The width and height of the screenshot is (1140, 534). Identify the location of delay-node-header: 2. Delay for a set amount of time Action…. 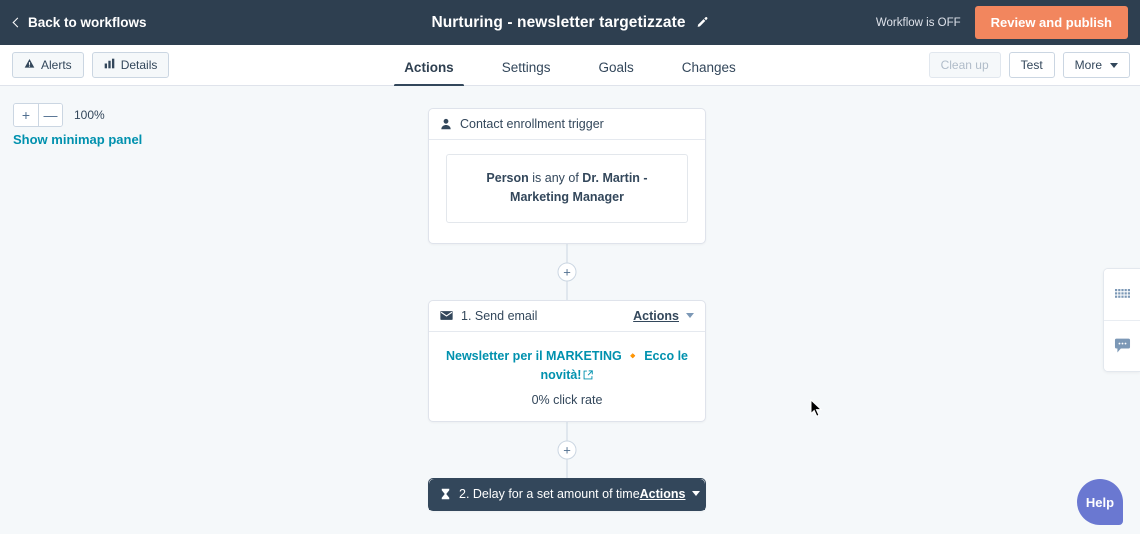
(567, 494).